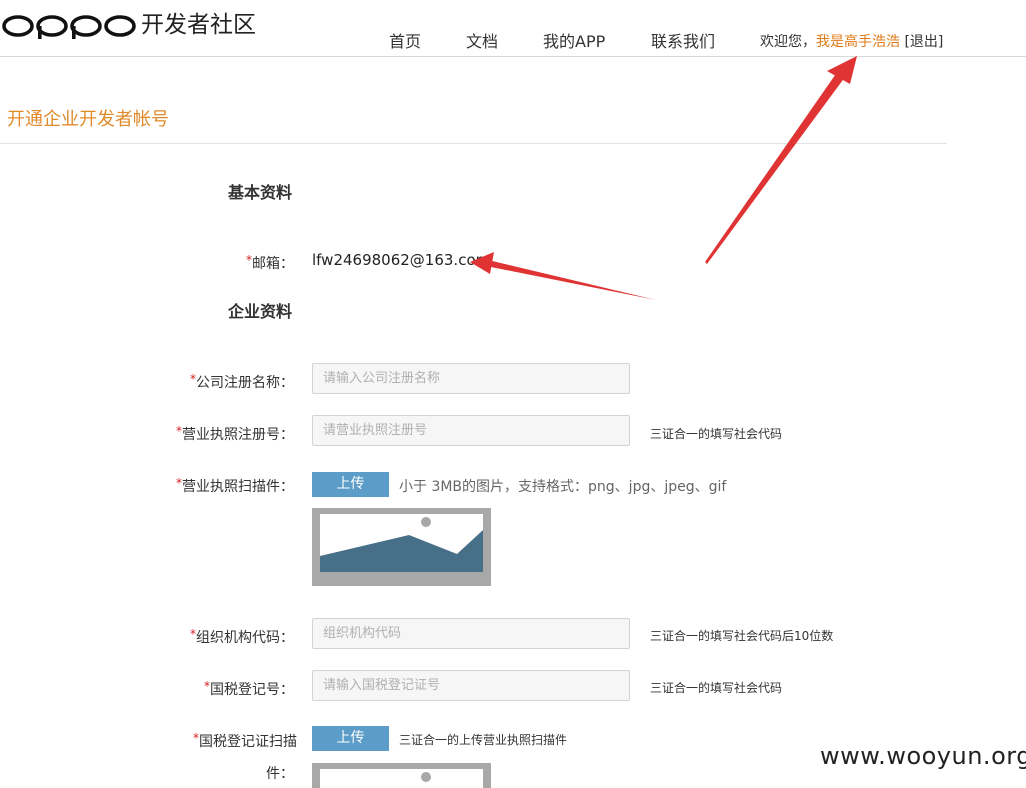  Describe the element at coordinates (245, 740) in the screenshot. I see `tax-scan-label: *国税登记证扫描` at that location.